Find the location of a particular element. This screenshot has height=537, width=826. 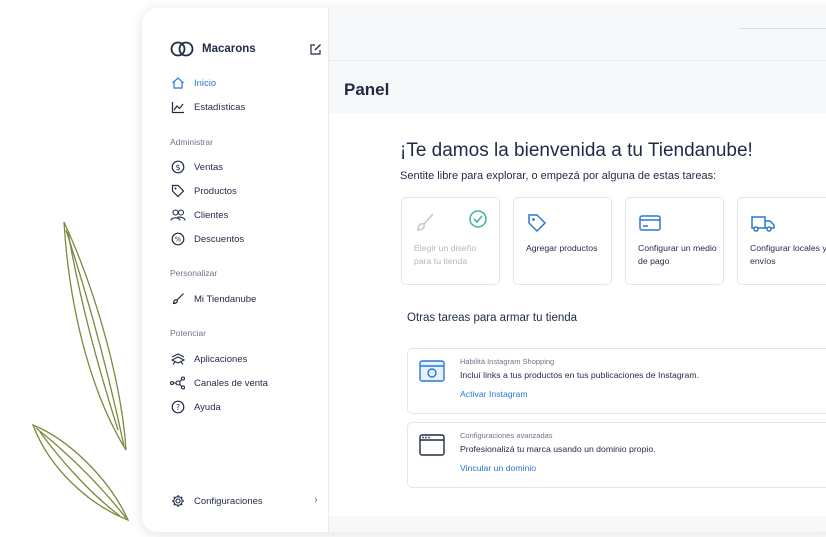

check-icon is located at coordinates (478, 221).